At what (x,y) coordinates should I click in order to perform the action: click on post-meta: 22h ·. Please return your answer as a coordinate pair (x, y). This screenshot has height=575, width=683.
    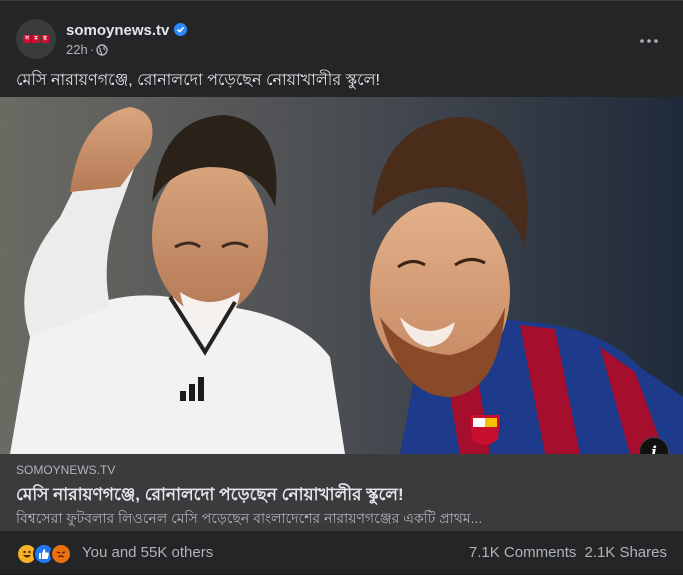
    Looking at the image, I should click on (87, 50).